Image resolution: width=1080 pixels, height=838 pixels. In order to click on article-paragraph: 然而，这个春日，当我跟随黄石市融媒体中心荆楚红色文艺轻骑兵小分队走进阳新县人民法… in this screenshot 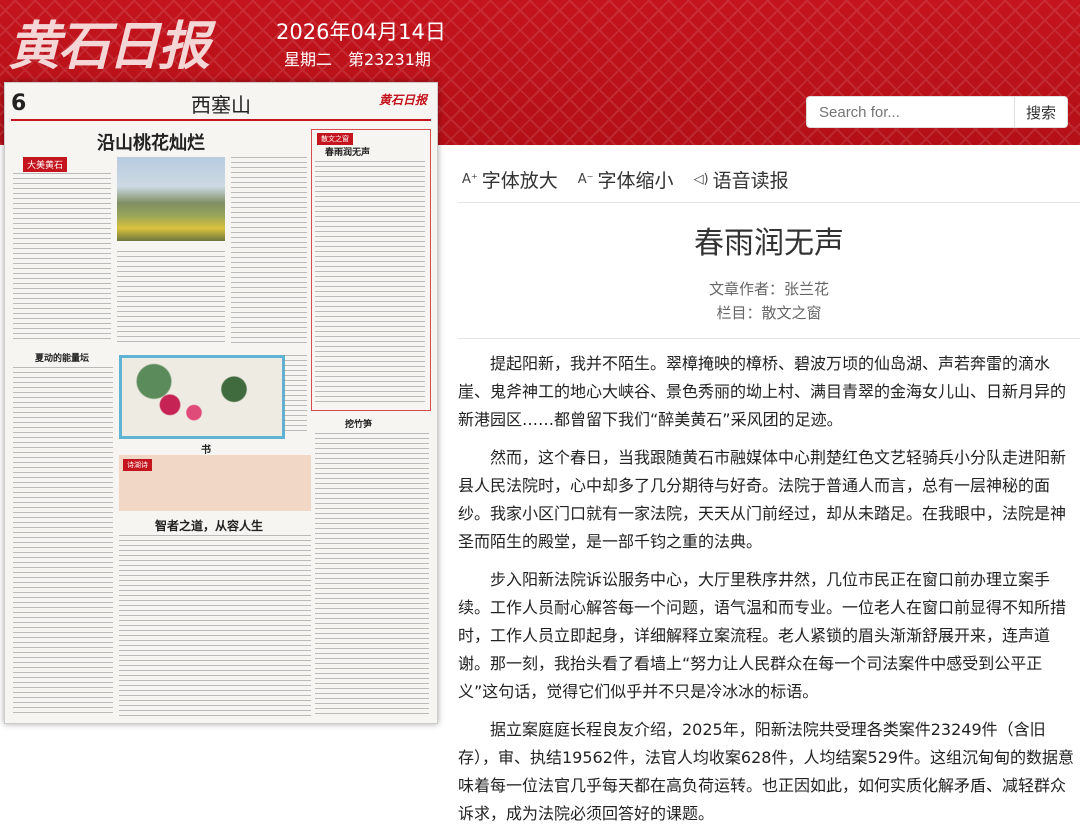, I will do `click(762, 499)`.